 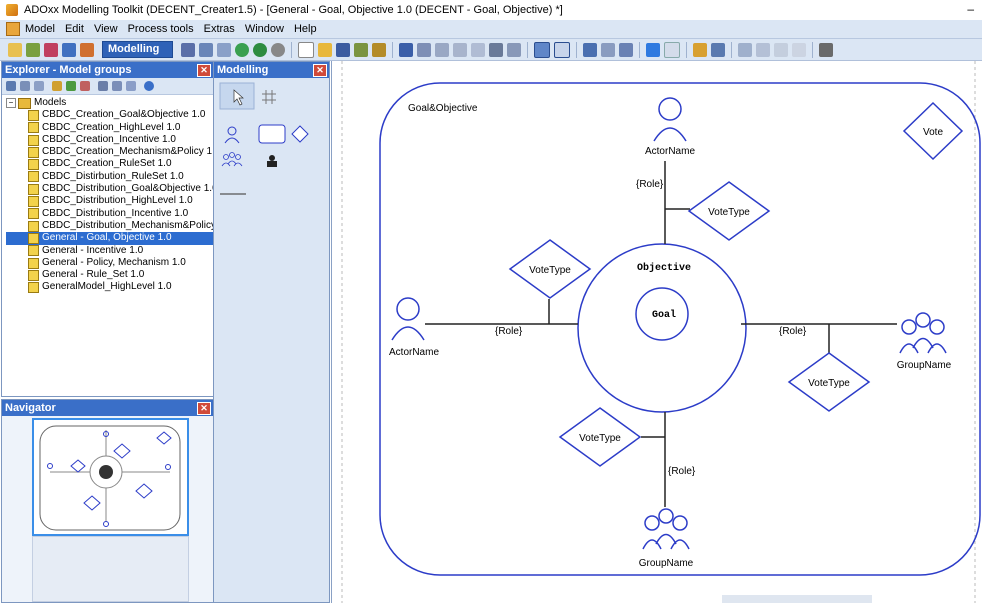 I want to click on copy-icon, so click(x=460, y=49).